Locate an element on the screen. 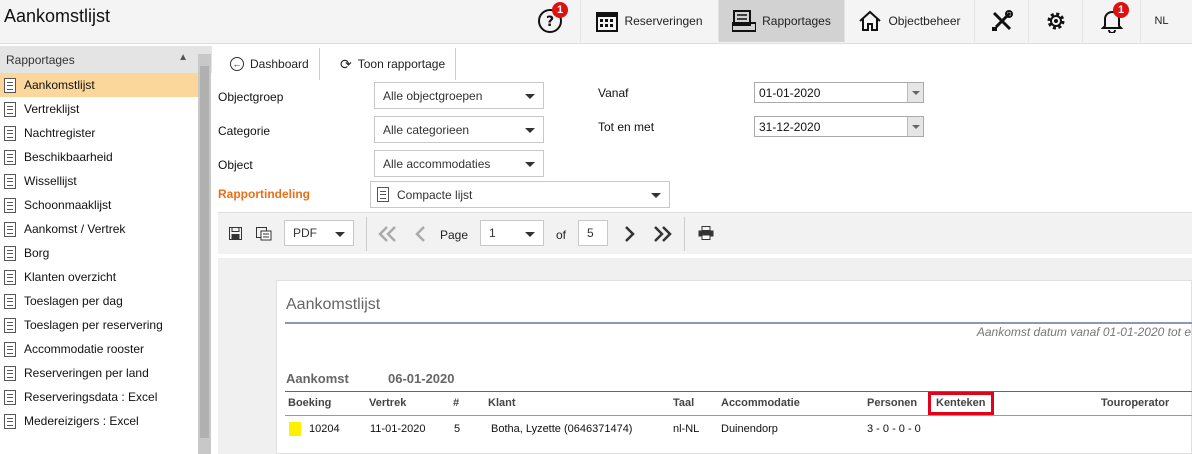 This screenshot has height=454, width=1192. dashboard-label: Dashboard is located at coordinates (279, 64).